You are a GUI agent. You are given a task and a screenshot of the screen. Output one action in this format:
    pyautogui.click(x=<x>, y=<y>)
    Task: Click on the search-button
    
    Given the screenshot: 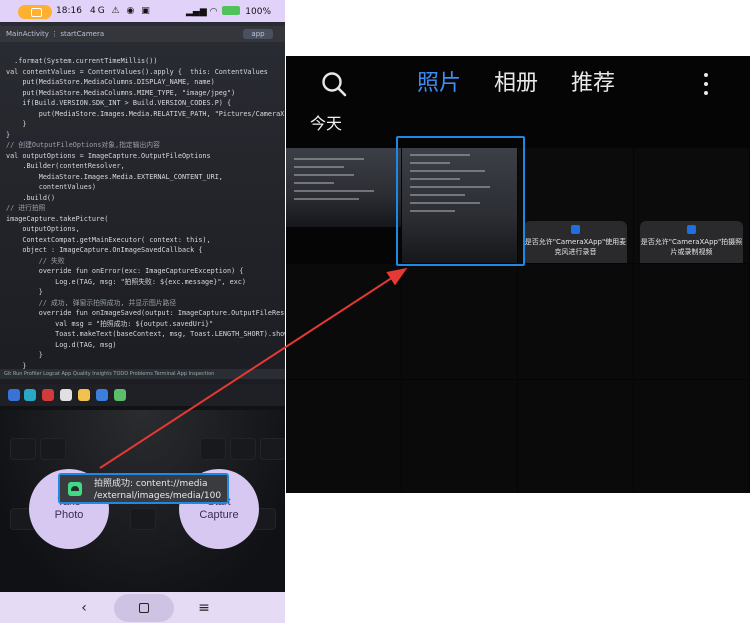 What is the action you would take?
    pyautogui.click(x=334, y=84)
    